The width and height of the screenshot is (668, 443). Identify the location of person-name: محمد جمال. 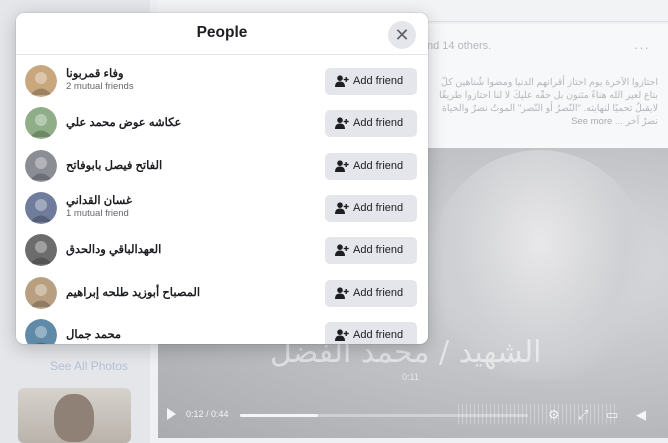
(93, 334).